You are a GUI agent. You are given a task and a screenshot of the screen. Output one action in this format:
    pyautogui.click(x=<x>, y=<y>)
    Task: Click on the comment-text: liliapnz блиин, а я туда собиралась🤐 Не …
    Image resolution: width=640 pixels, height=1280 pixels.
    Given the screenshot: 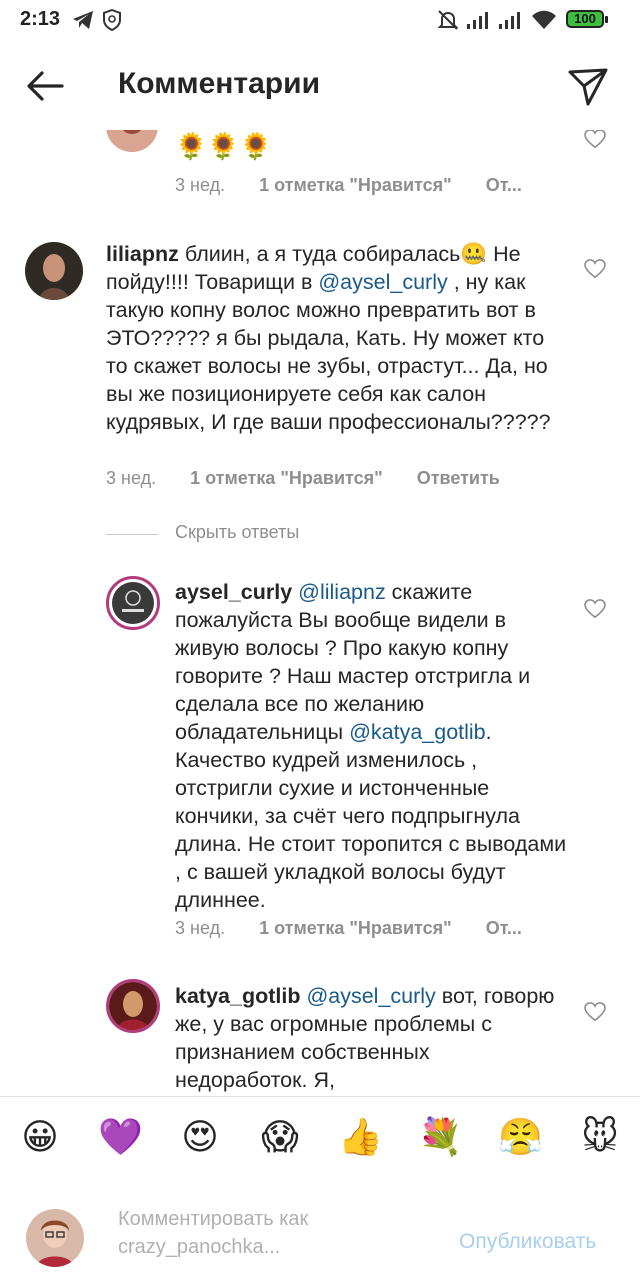 What is the action you would take?
    pyautogui.click(x=336, y=338)
    